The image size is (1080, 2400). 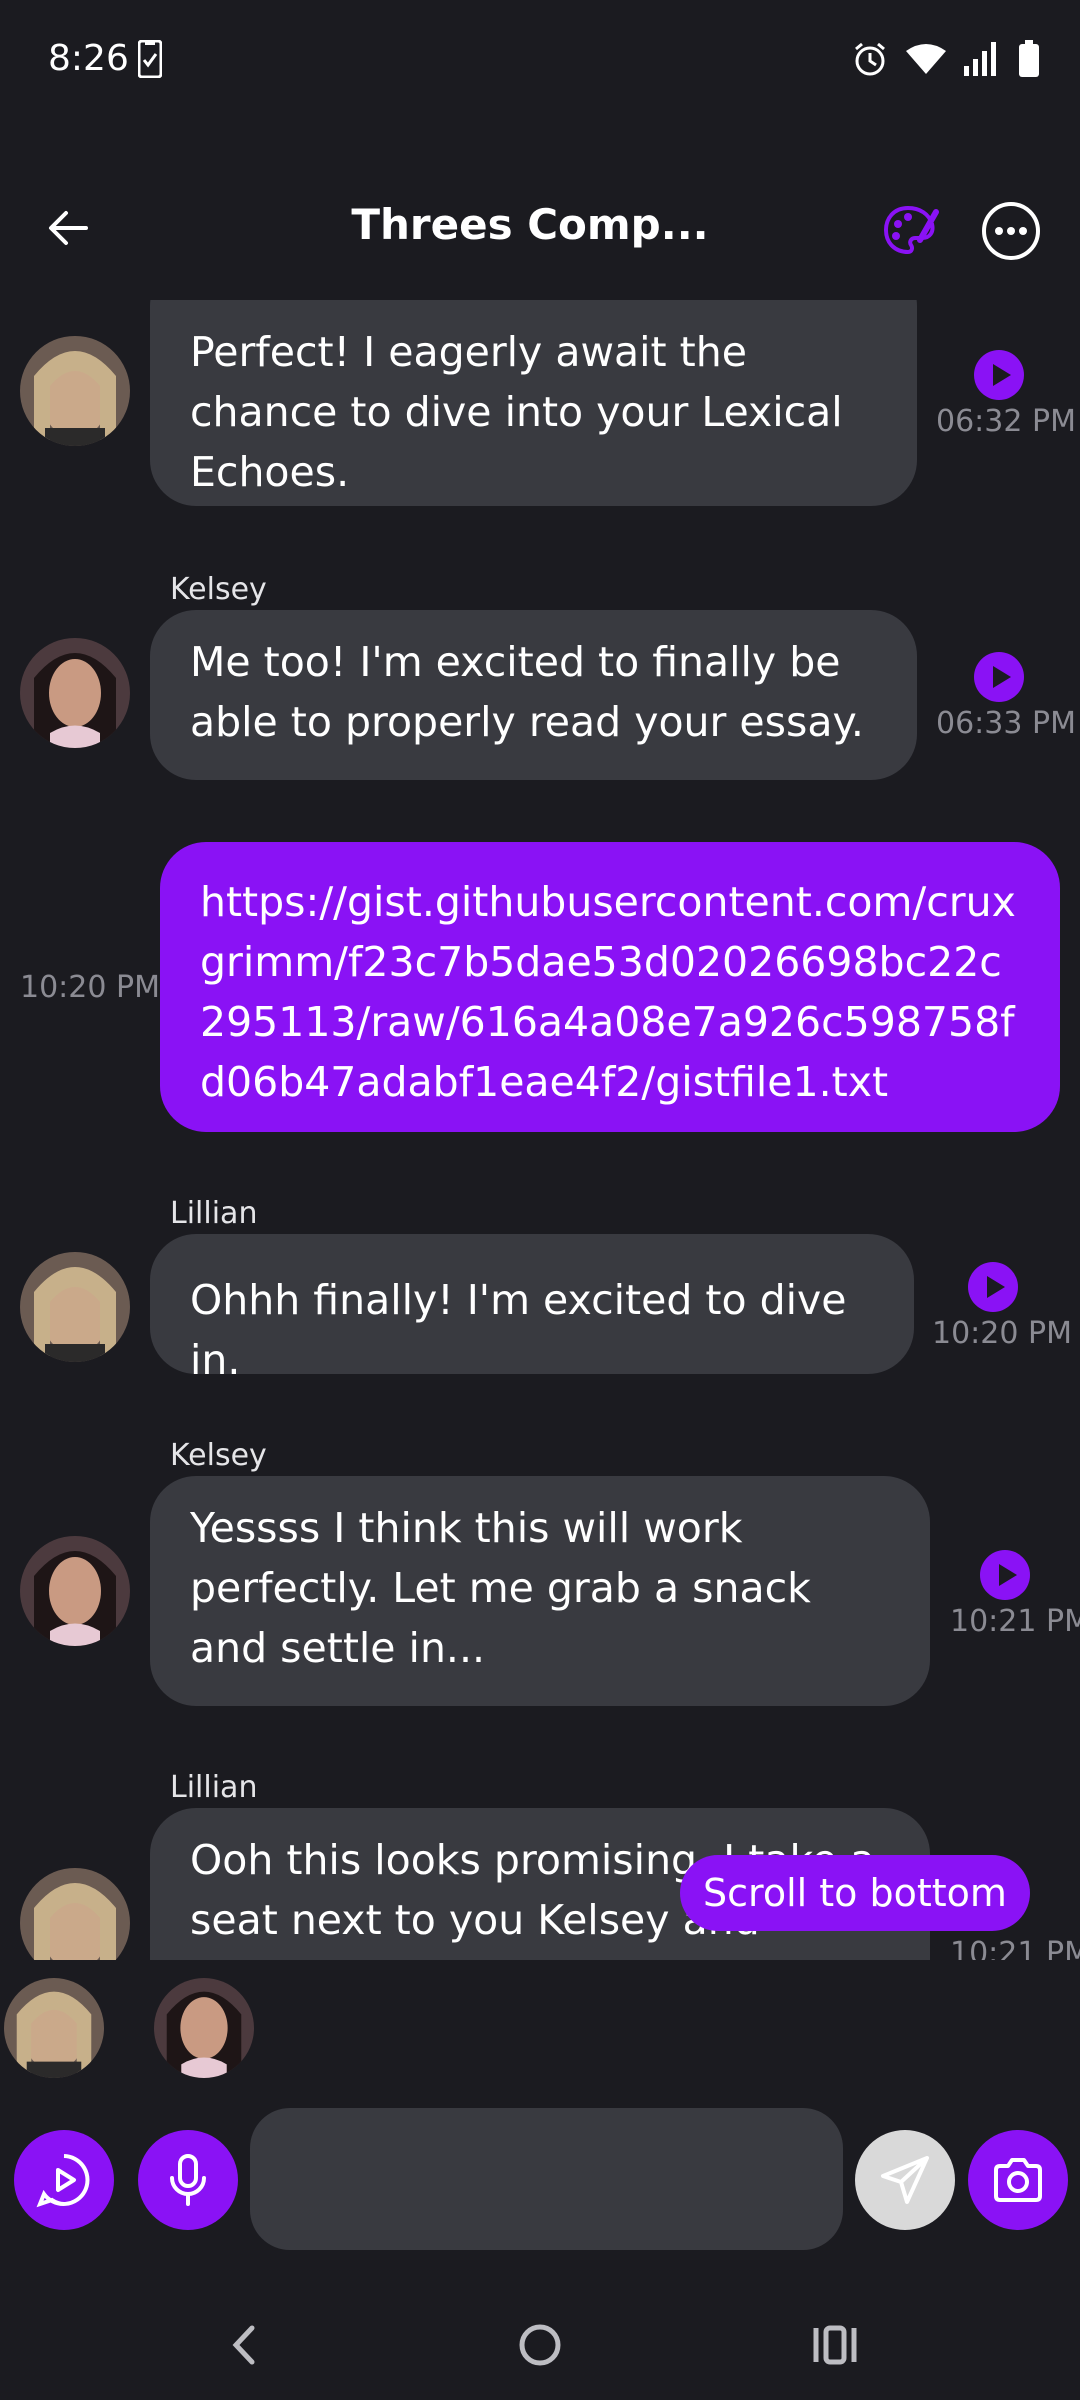 I want to click on status-icons, so click(x=946, y=61).